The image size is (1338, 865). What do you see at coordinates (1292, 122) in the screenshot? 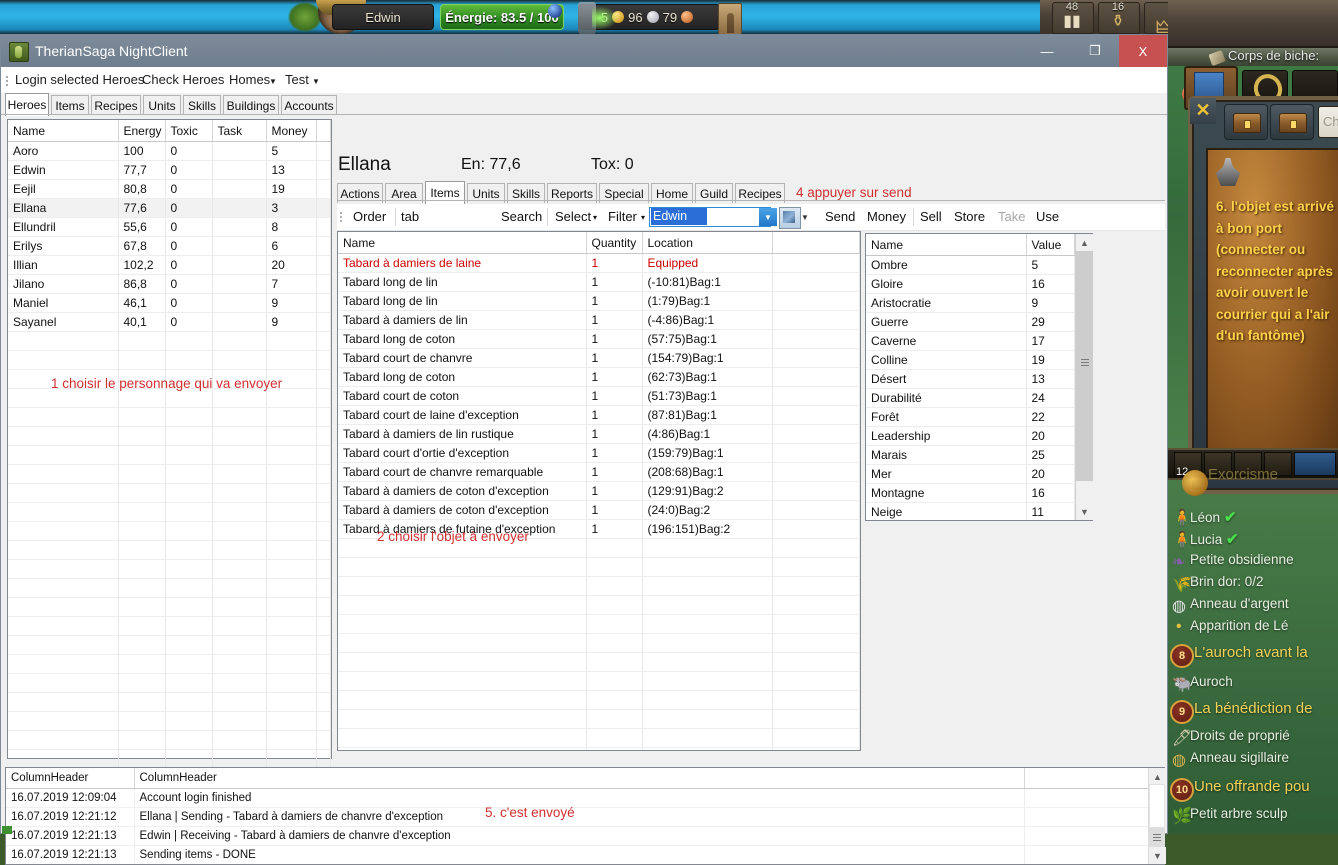
I see `mail-tab-send` at bounding box center [1292, 122].